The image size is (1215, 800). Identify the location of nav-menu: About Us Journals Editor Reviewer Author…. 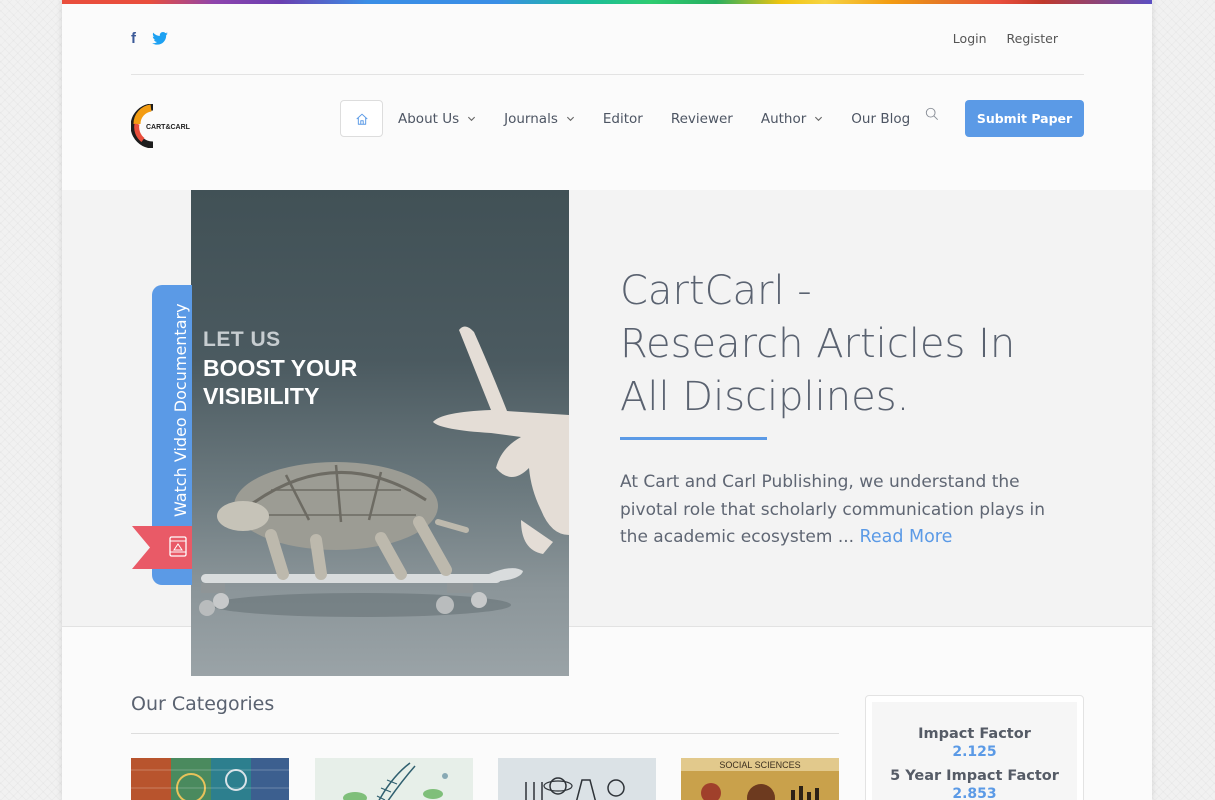
(639, 118).